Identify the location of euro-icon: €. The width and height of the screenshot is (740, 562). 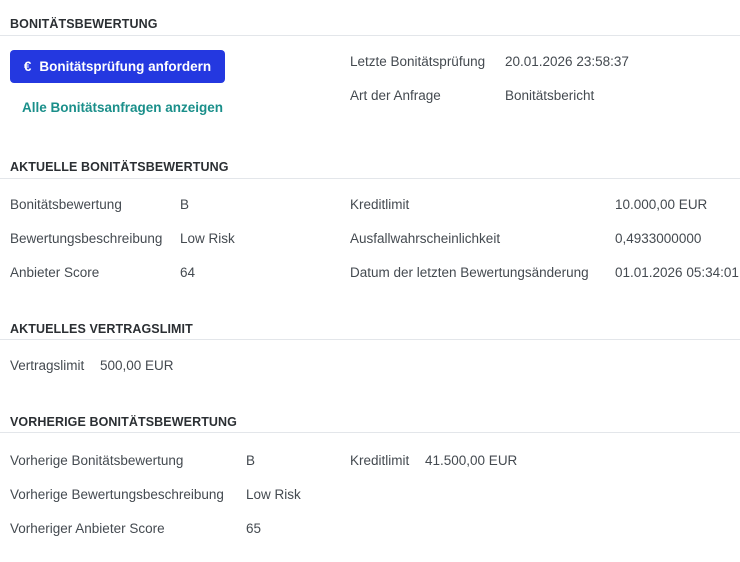
(27, 66).